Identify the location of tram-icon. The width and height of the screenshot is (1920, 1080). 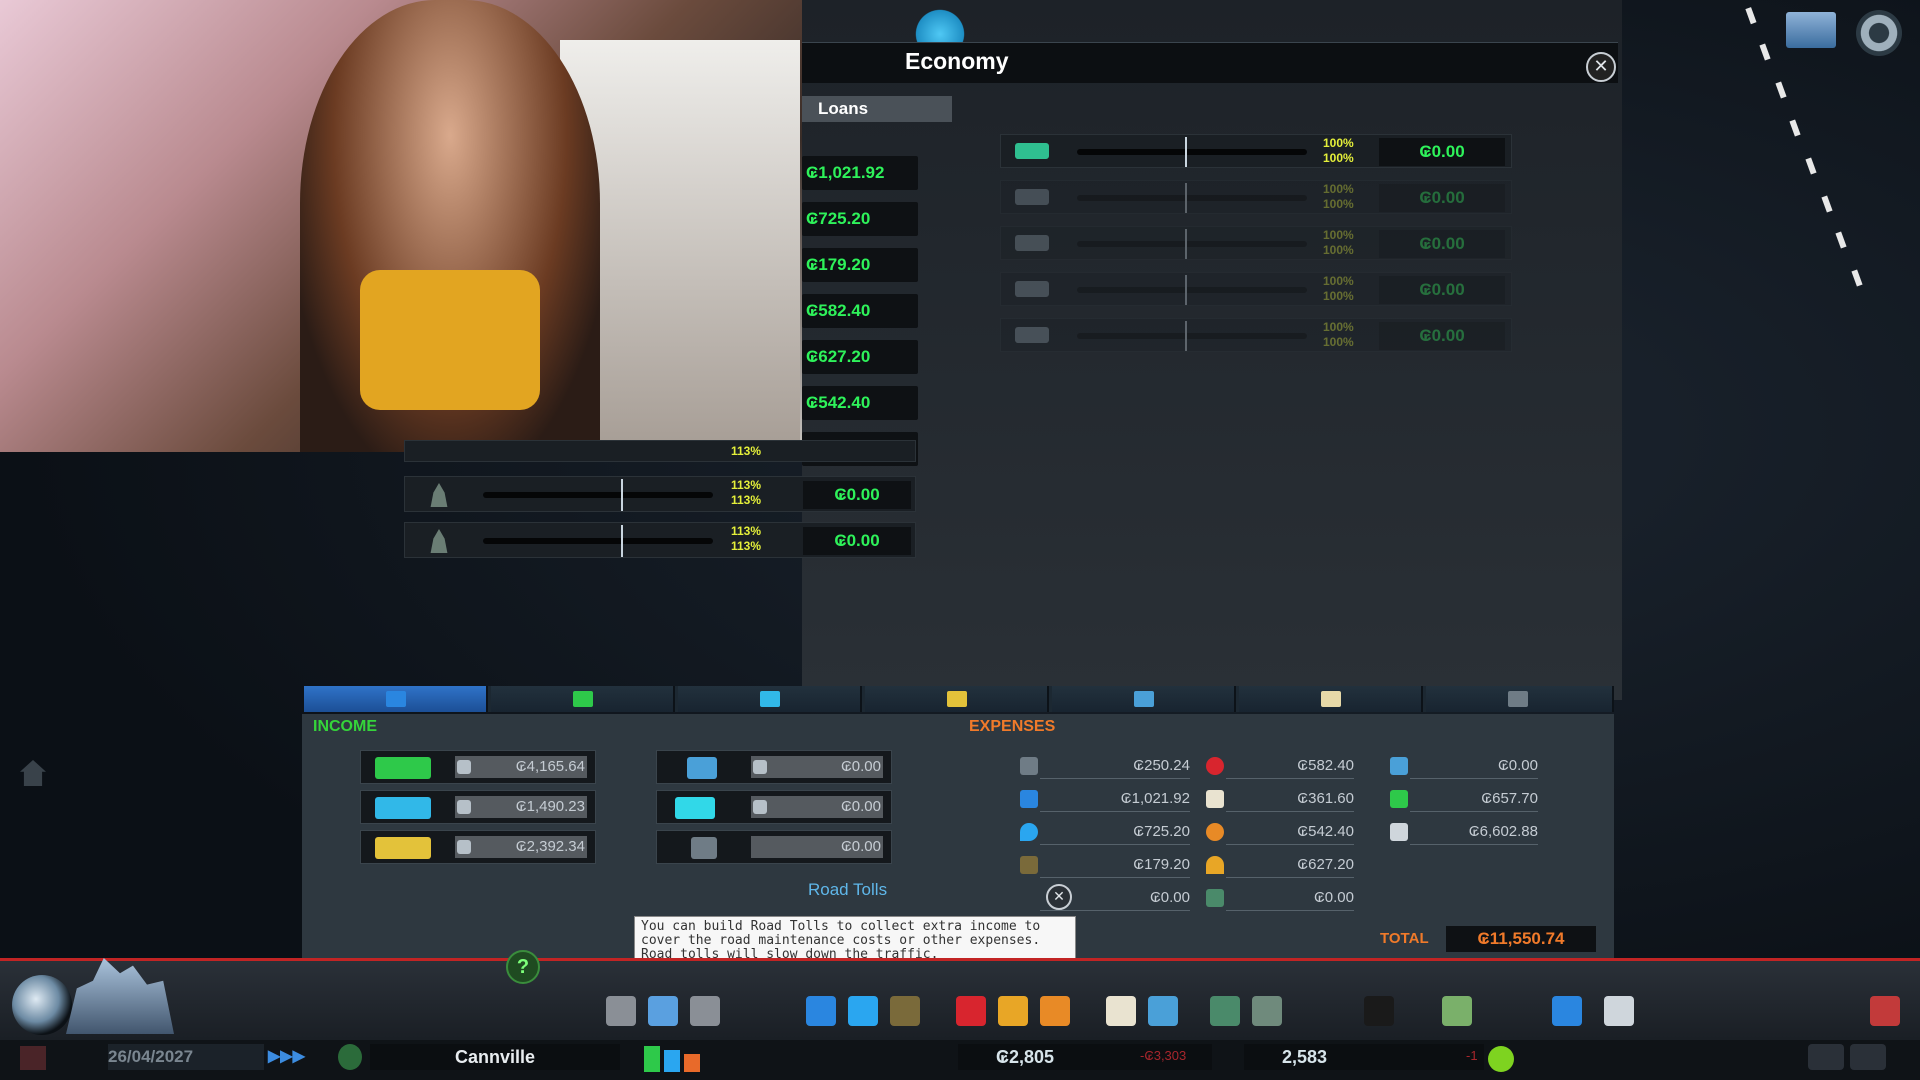
(1032, 197).